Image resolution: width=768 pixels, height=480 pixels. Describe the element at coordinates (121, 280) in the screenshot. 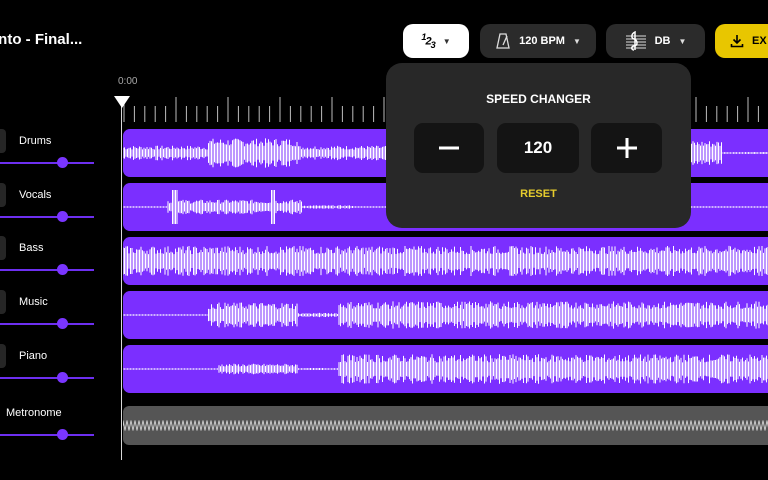

I see `playhead-line` at that location.